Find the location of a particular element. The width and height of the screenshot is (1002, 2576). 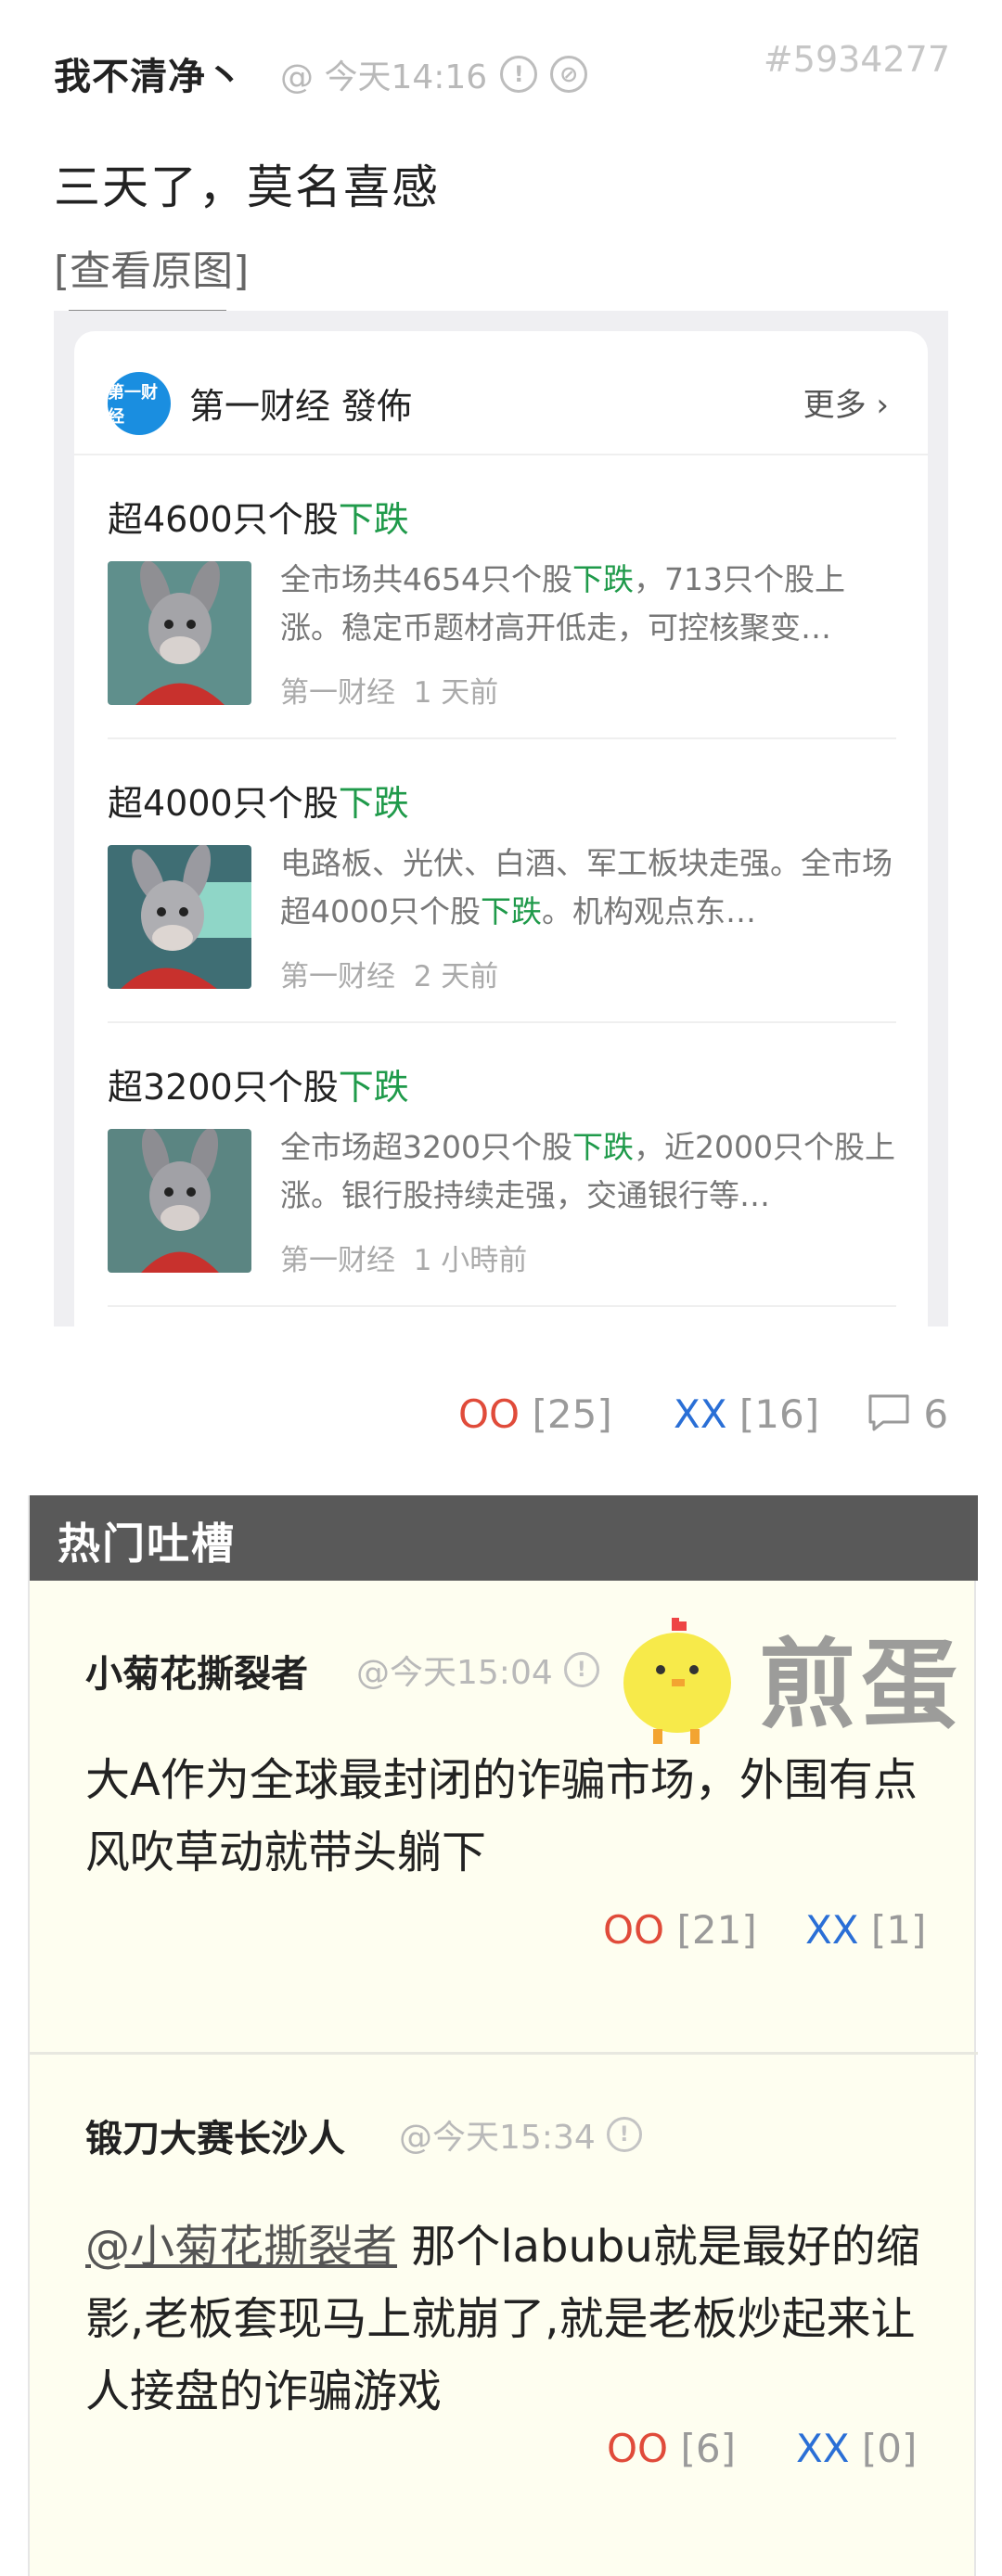

news-title-text: 超4600只个股 is located at coordinates (224, 519).